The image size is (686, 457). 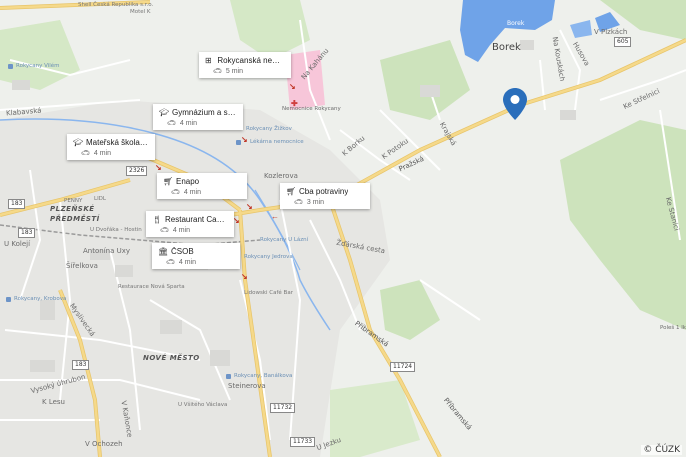 I want to click on poi-label: Lidowski Café Bar, so click(x=268, y=293).